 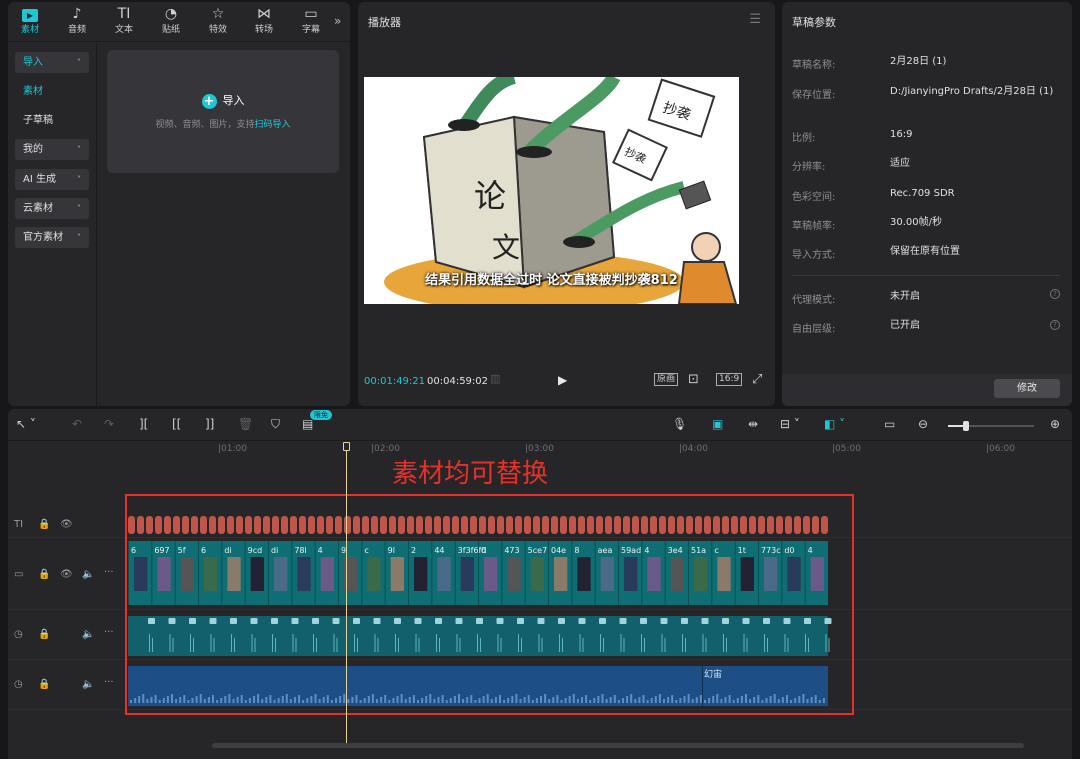 I want to click on subtitle-icon: ▭, so click(x=311, y=14).